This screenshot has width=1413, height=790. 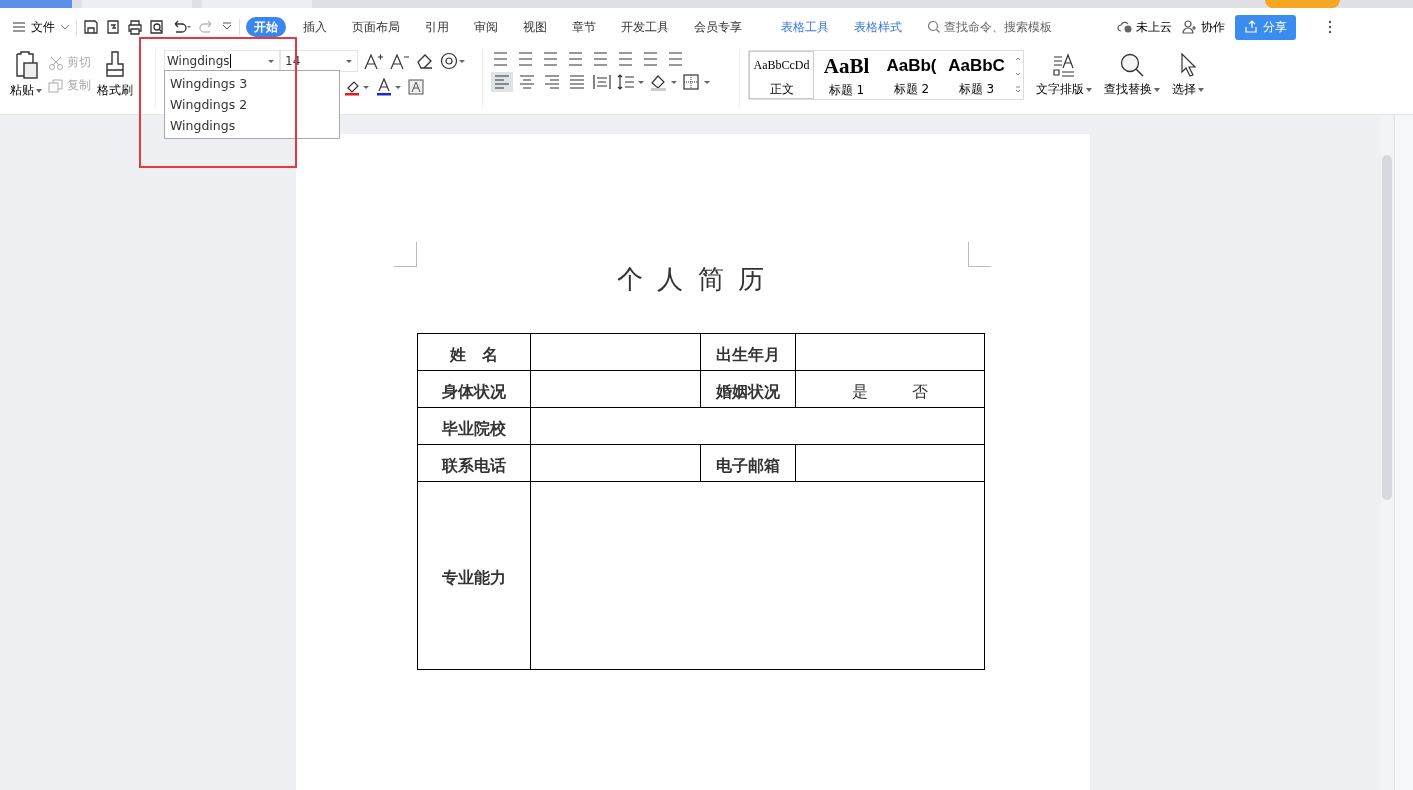 I want to click on search-field: 查找命令、搜索模板, so click(x=998, y=27).